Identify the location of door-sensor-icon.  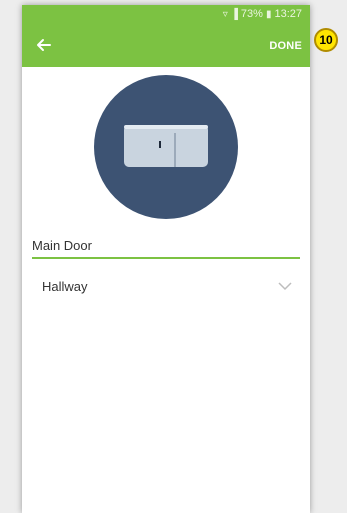
(166, 146).